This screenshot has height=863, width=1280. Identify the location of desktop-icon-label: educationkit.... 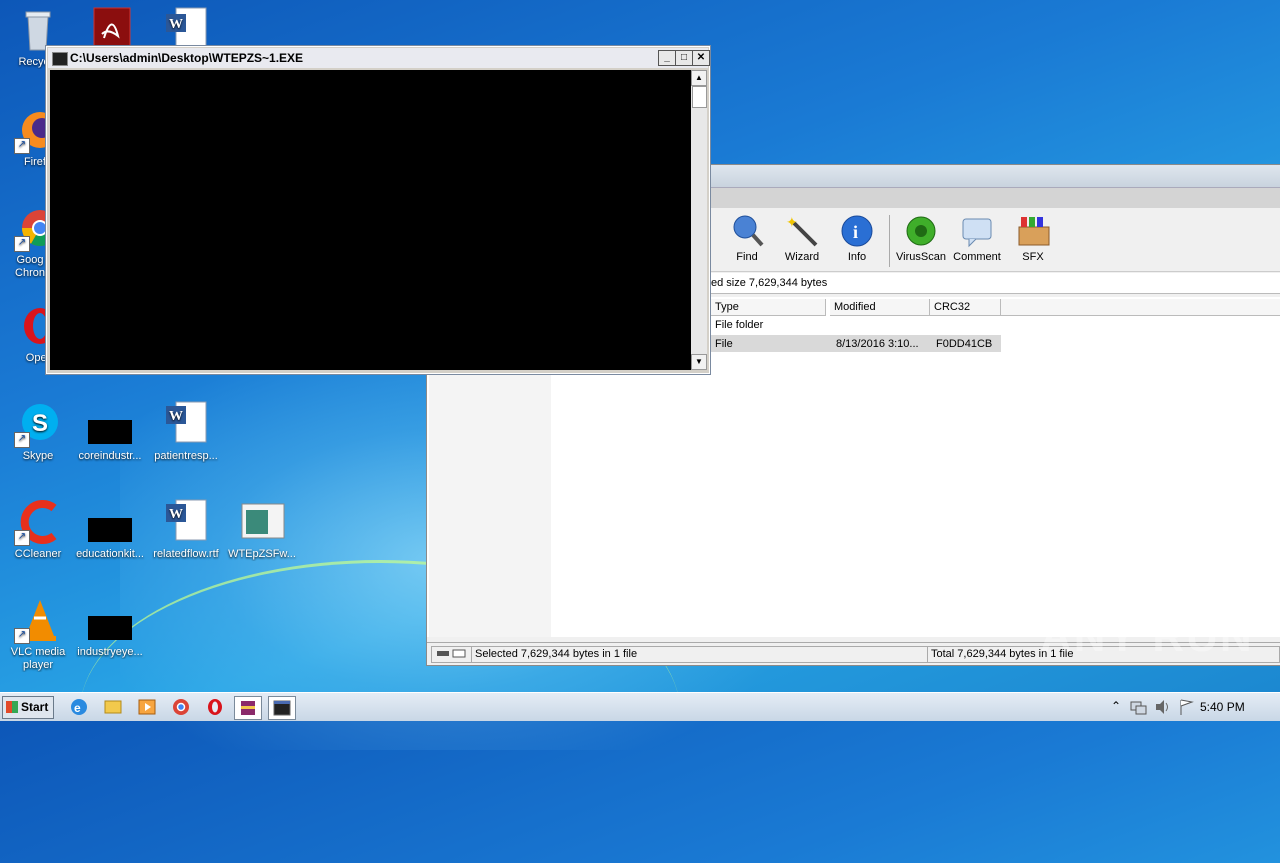
(110, 554).